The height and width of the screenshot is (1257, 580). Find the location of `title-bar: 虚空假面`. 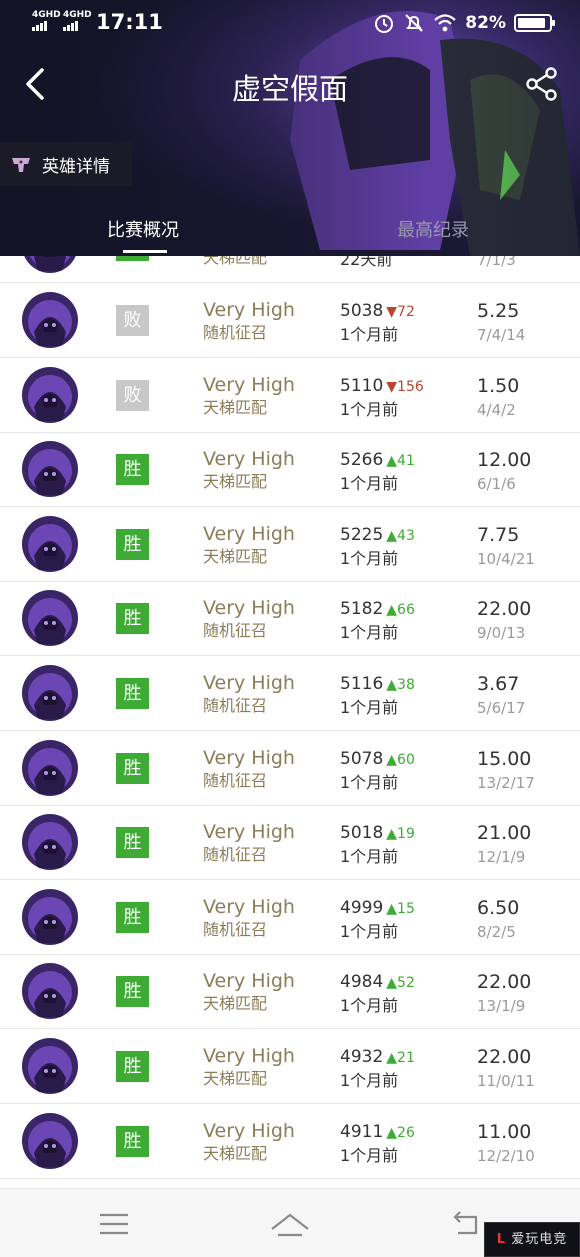

title-bar: 虚空假面 is located at coordinates (290, 84).